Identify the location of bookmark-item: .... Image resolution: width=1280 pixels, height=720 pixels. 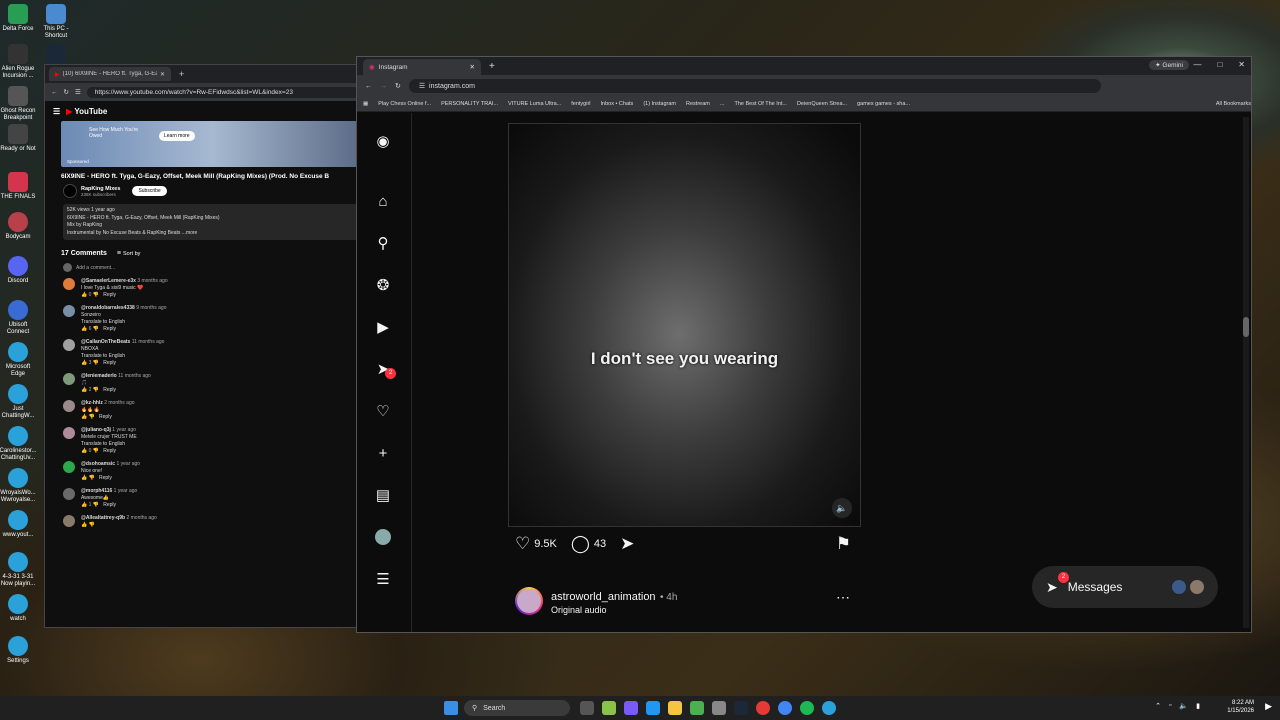
(722, 104).